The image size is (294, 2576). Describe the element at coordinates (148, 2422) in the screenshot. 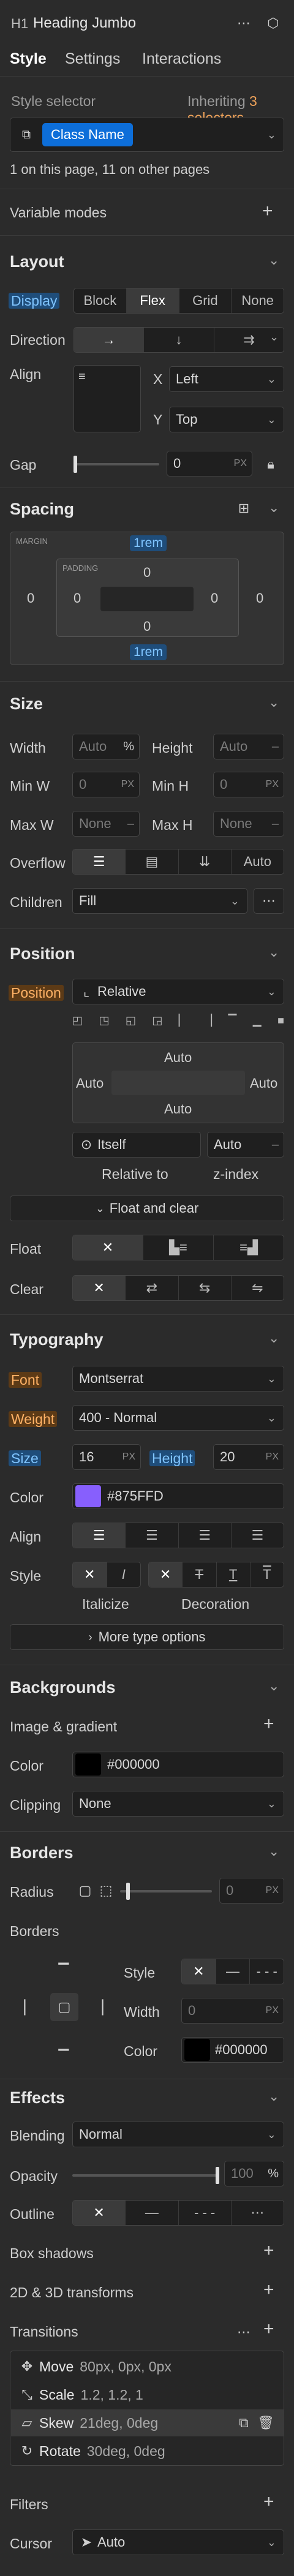

I see `transition-row: ▱ Skew 21deg, 0deg ⧉ 🗑︎` at that location.